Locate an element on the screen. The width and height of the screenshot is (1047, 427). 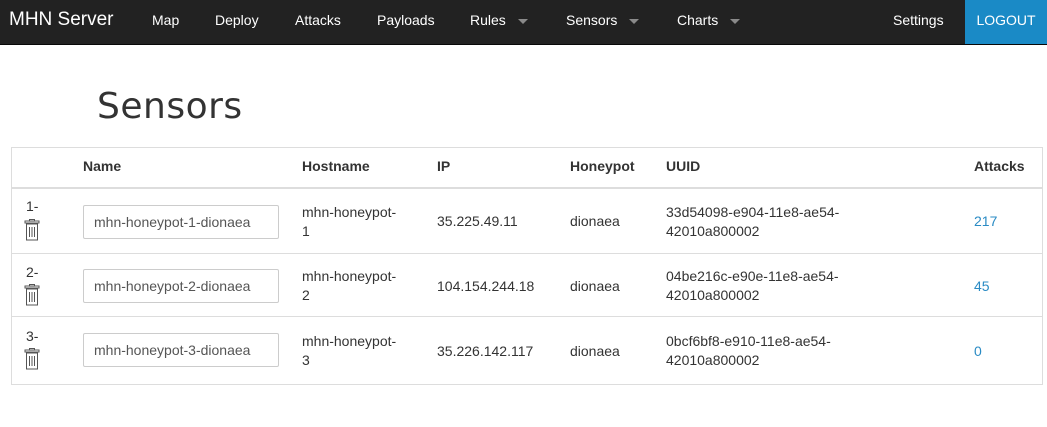
hostname-line: 2 is located at coordinates (306, 295).